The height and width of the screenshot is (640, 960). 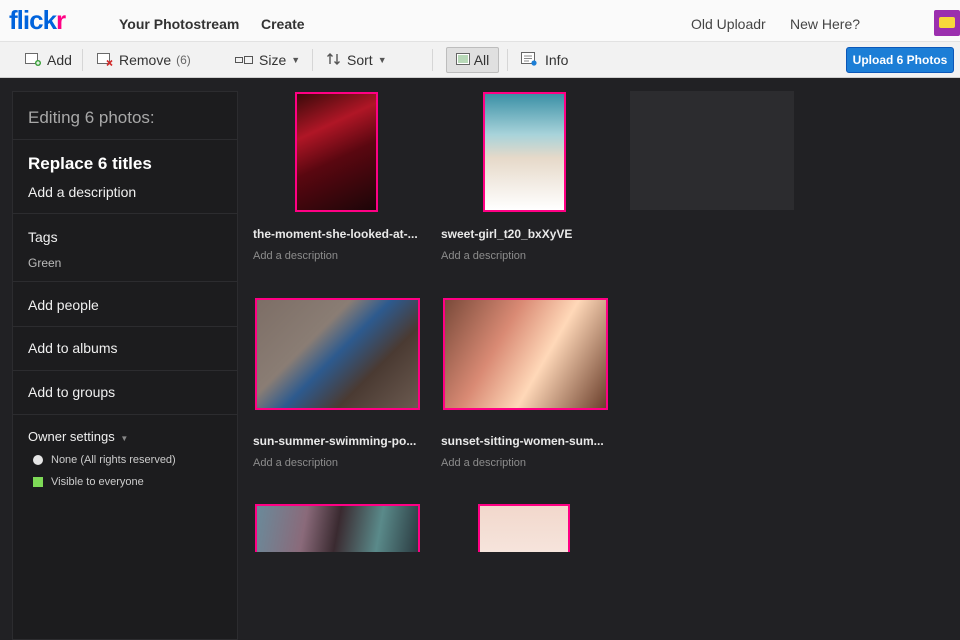 I want to click on nav-create: Create, so click(x=283, y=24).